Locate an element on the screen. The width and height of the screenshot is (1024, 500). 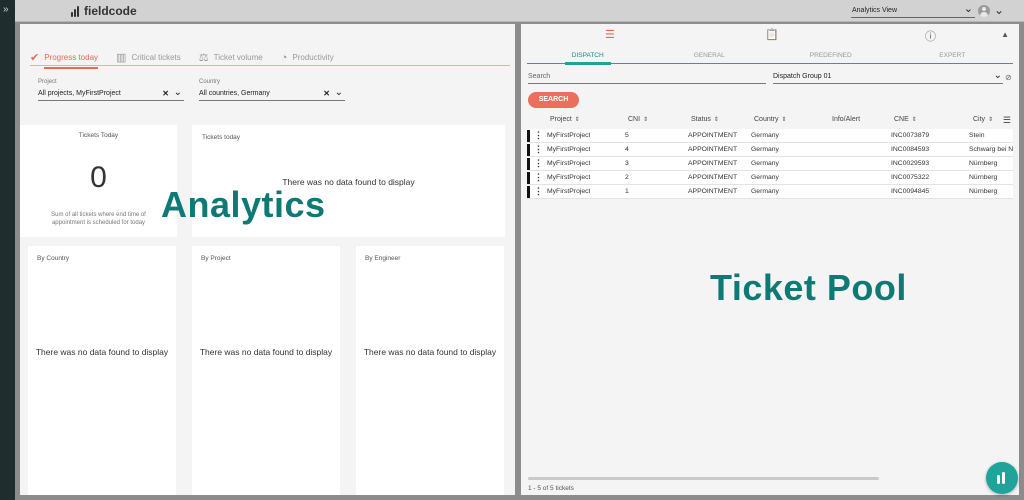
analytics-overlay-label: Analytics is located at coordinates (243, 204).